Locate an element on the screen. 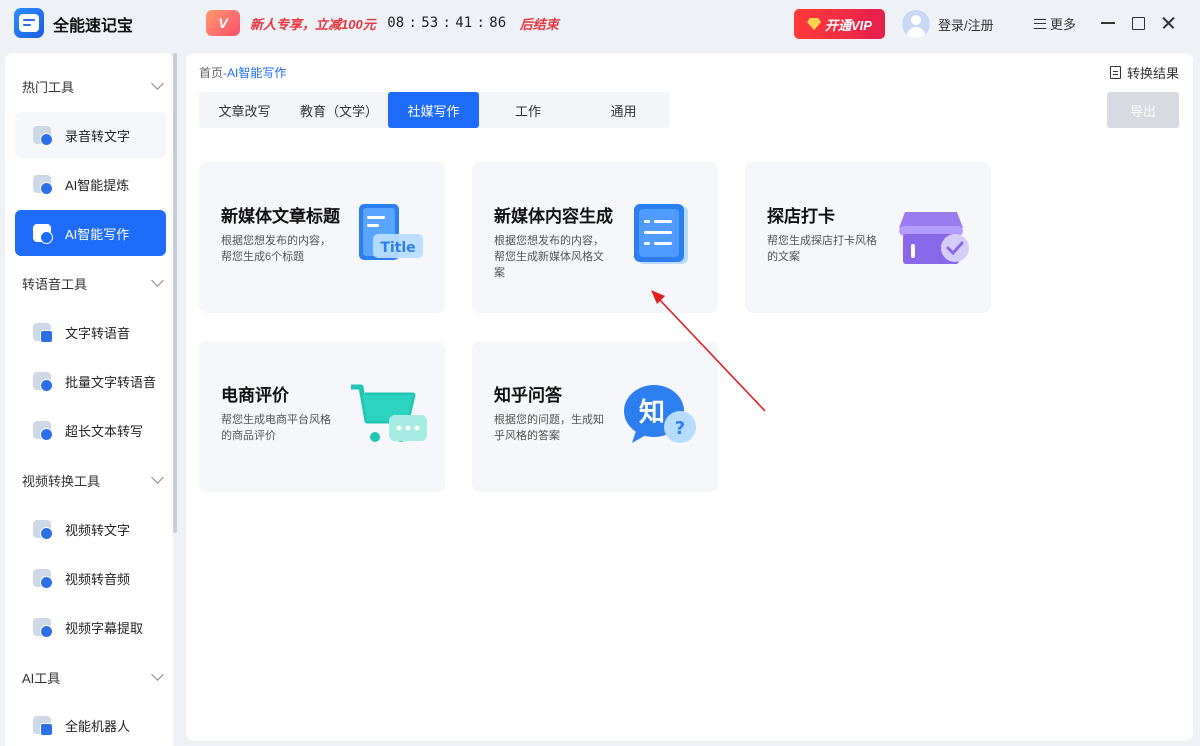 This screenshot has width=1200, height=746. card-content-gen: 新媒体内容生成 根据您想发布的内容，帮您生成新媒体风格文案 is located at coordinates (595, 237).